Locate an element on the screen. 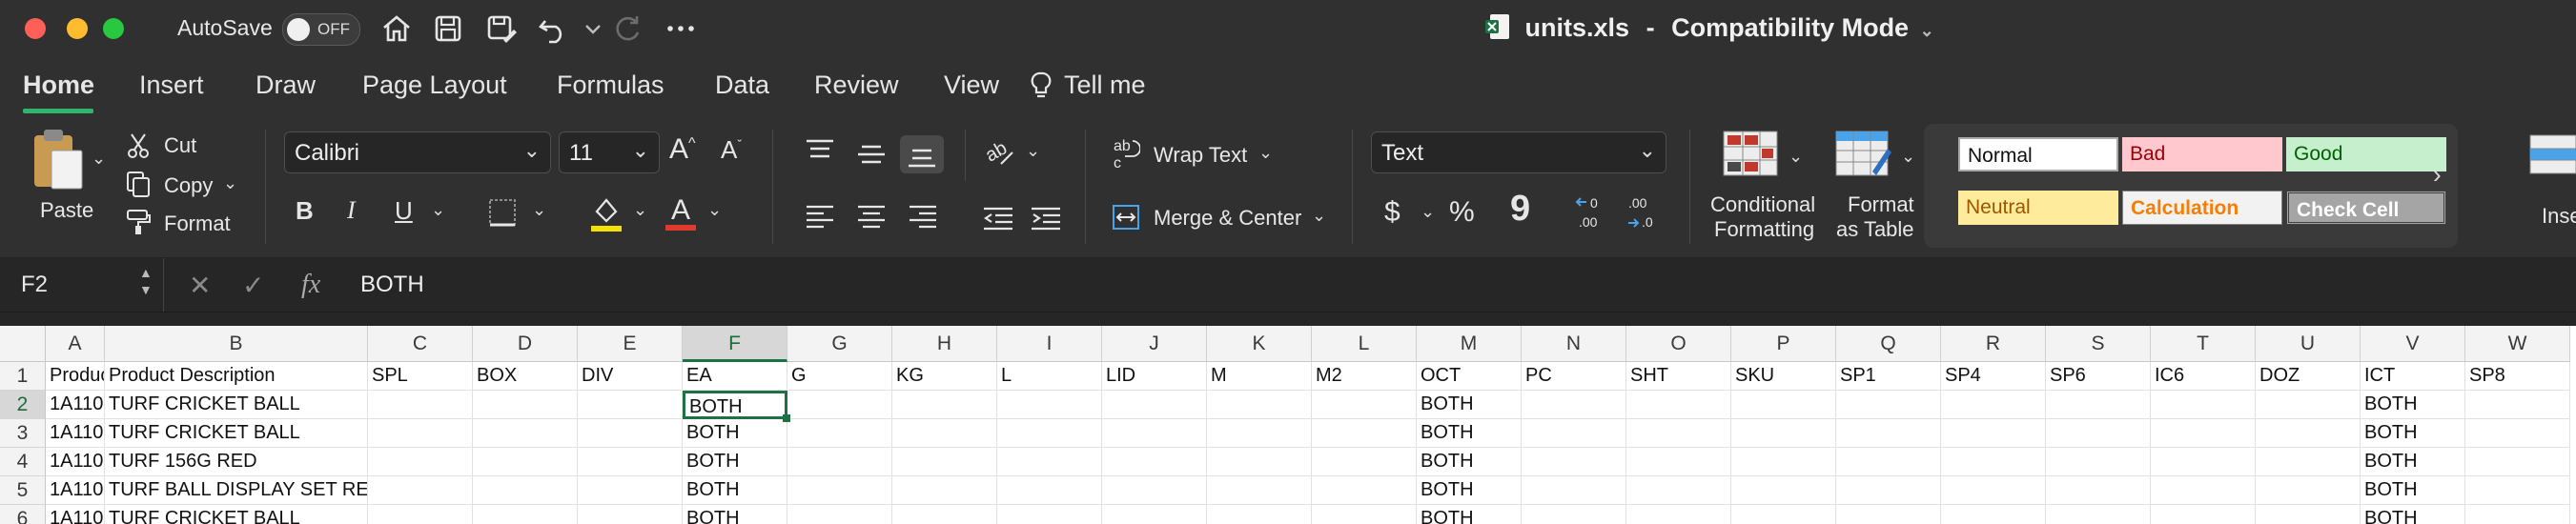 This screenshot has height=524, width=2576. cell-a5: 1A1101M0 is located at coordinates (75, 490).